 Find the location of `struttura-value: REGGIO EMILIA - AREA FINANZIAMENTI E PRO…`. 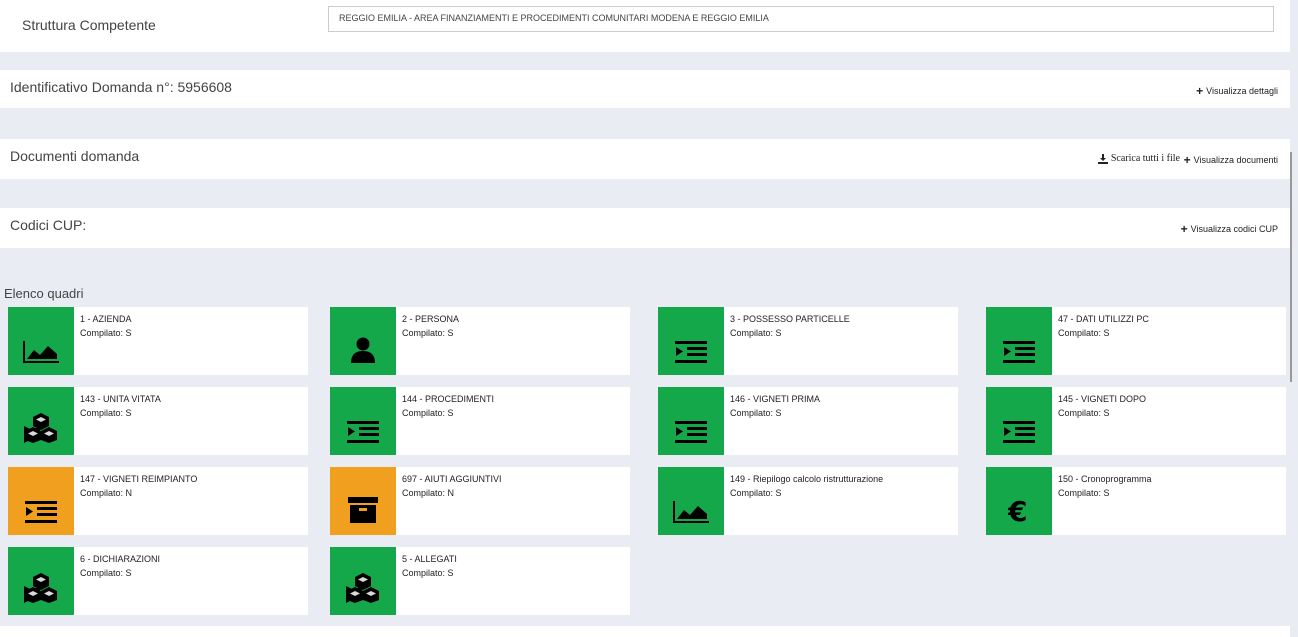

struttura-value: REGGIO EMILIA - AREA FINANZIAMENTI E PRO… is located at coordinates (801, 19).